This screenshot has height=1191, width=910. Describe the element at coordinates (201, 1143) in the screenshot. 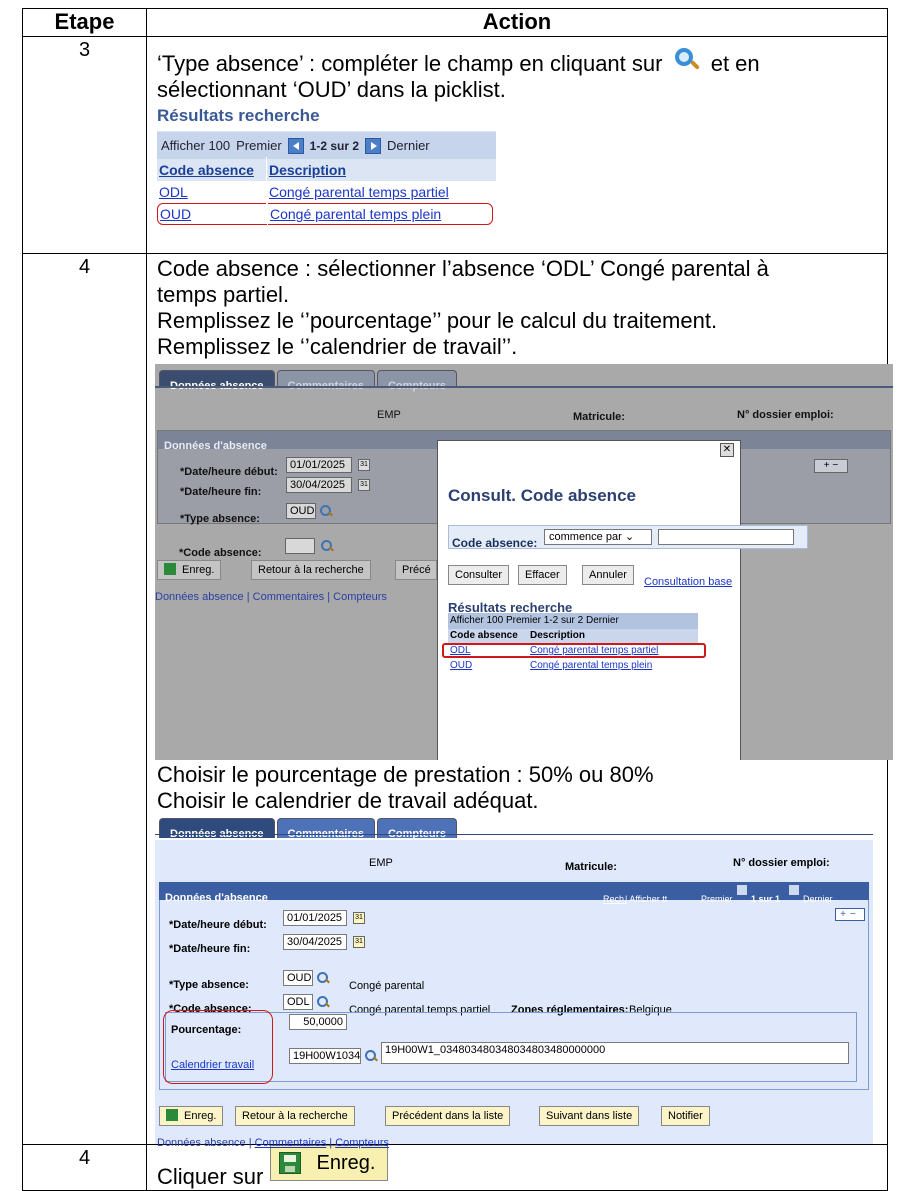

I see `footer-link-donnees: Données absence` at that location.